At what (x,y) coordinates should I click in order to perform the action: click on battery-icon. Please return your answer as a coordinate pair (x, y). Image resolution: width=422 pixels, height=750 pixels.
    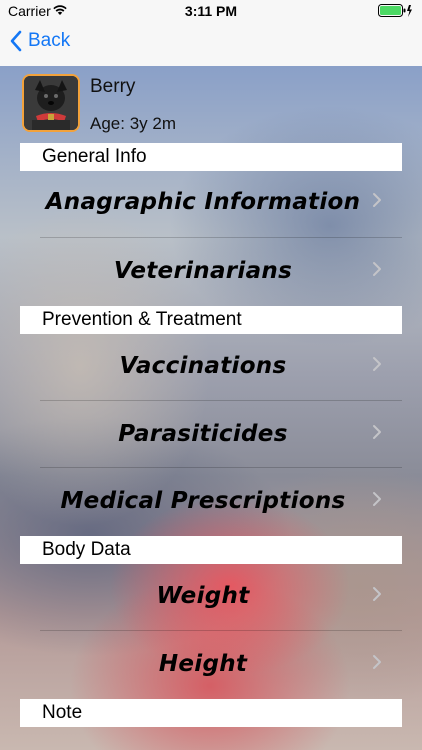
    Looking at the image, I should click on (396, 13).